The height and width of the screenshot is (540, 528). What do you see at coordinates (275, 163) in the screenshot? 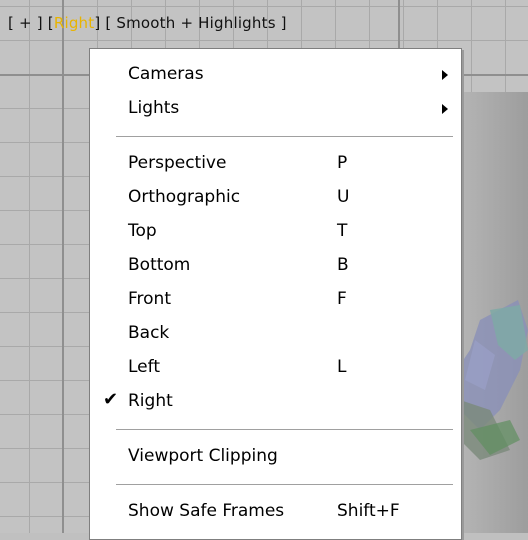
I see `menu-item-perspective: Perspective P` at bounding box center [275, 163].